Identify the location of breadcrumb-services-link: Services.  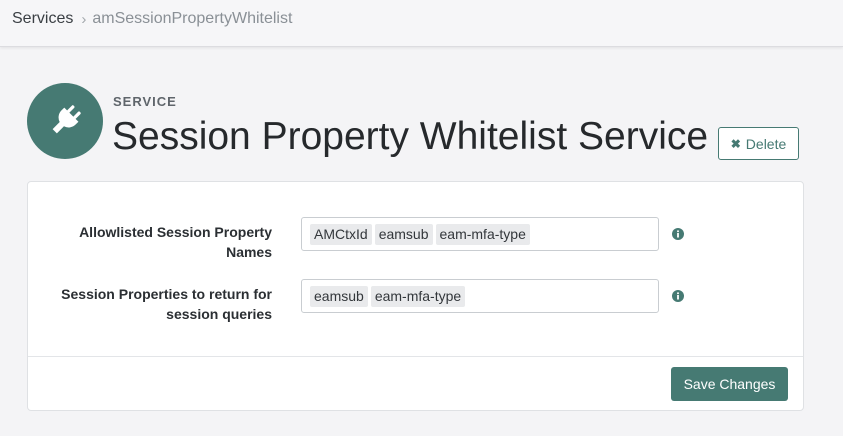
(42, 19).